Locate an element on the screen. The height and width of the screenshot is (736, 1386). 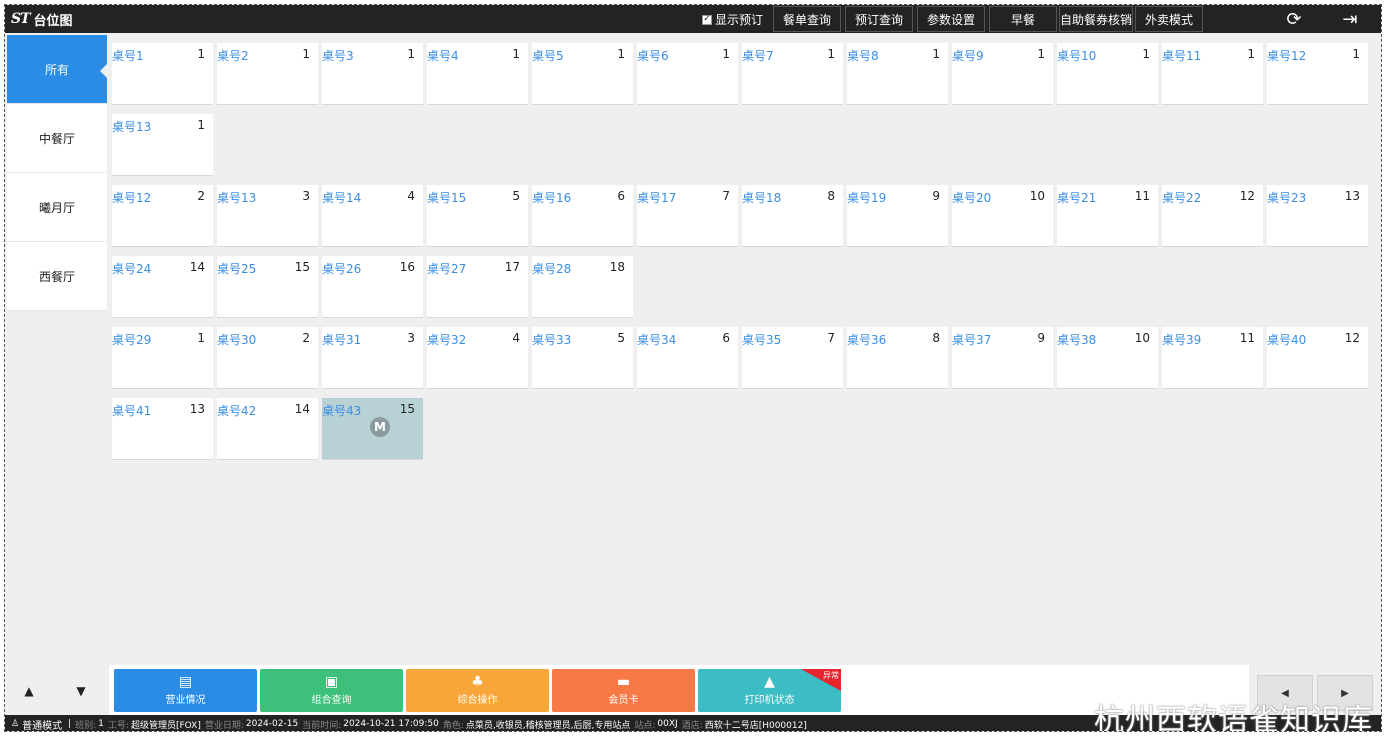
member-card-label: 会员卡 is located at coordinates (623, 700).